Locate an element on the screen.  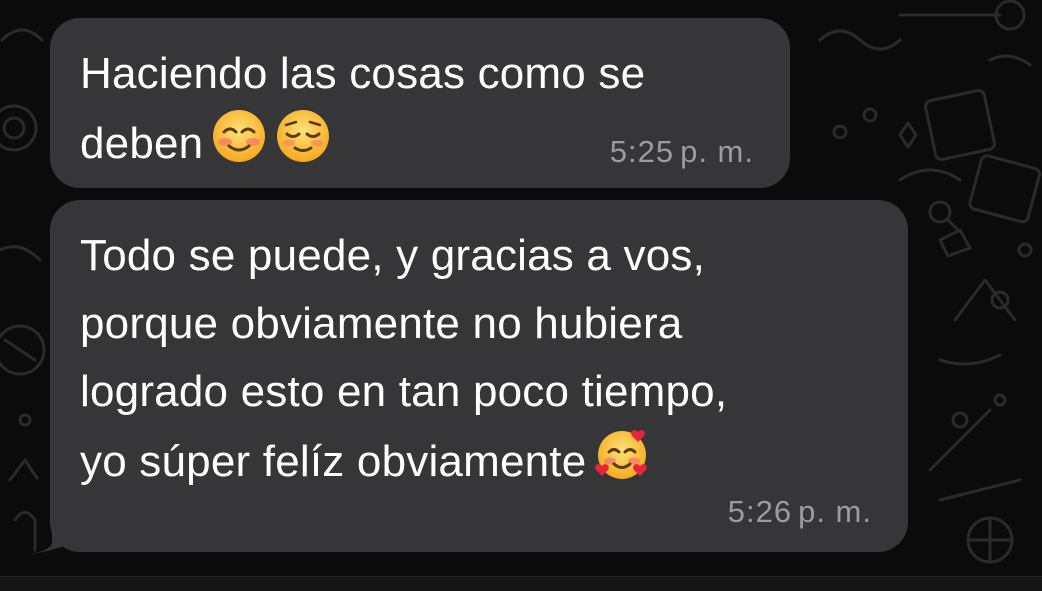
timestamp-time: 5:25 is located at coordinates (642, 151).